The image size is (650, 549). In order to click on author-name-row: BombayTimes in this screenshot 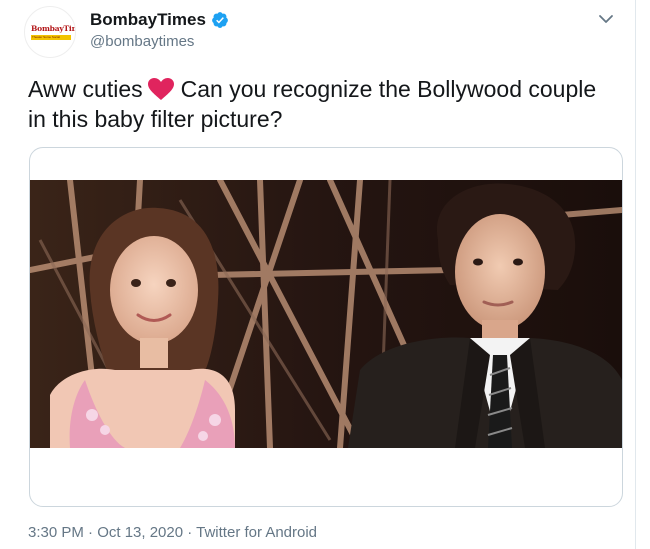, I will do `click(159, 20)`.